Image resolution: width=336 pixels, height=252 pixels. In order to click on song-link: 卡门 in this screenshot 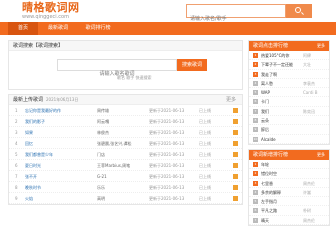, I will do `click(281, 101)`.